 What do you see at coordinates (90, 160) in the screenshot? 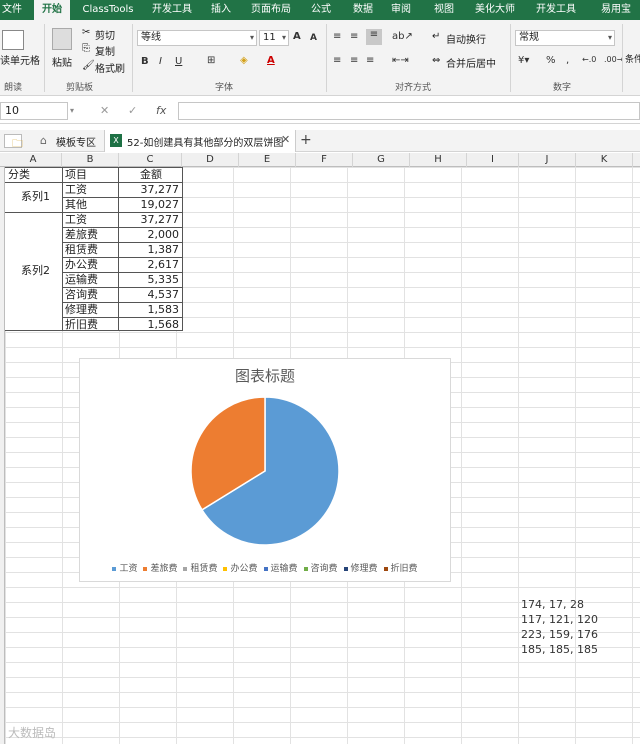
I see `column-header: B` at bounding box center [90, 160].